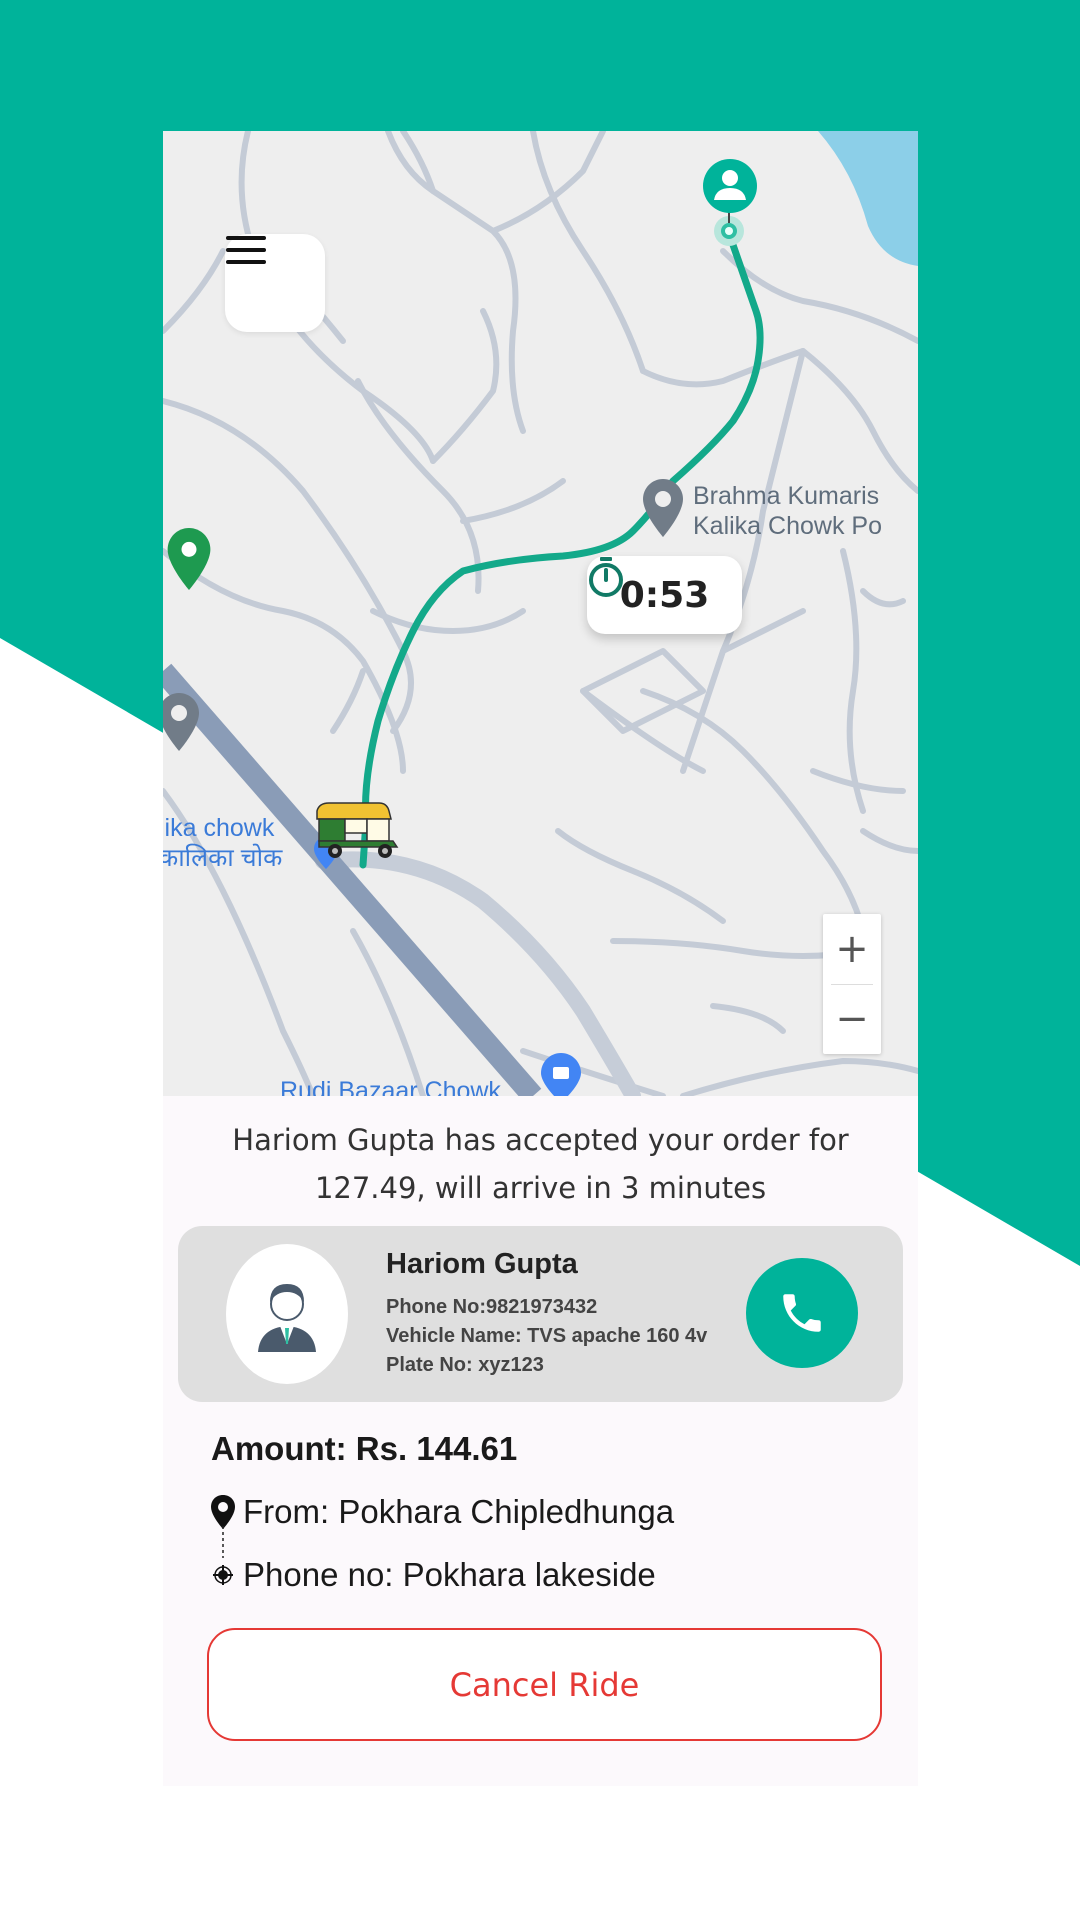  Describe the element at coordinates (465, 1365) in the screenshot. I see `driver-plate: Plate No: xyz123` at that location.